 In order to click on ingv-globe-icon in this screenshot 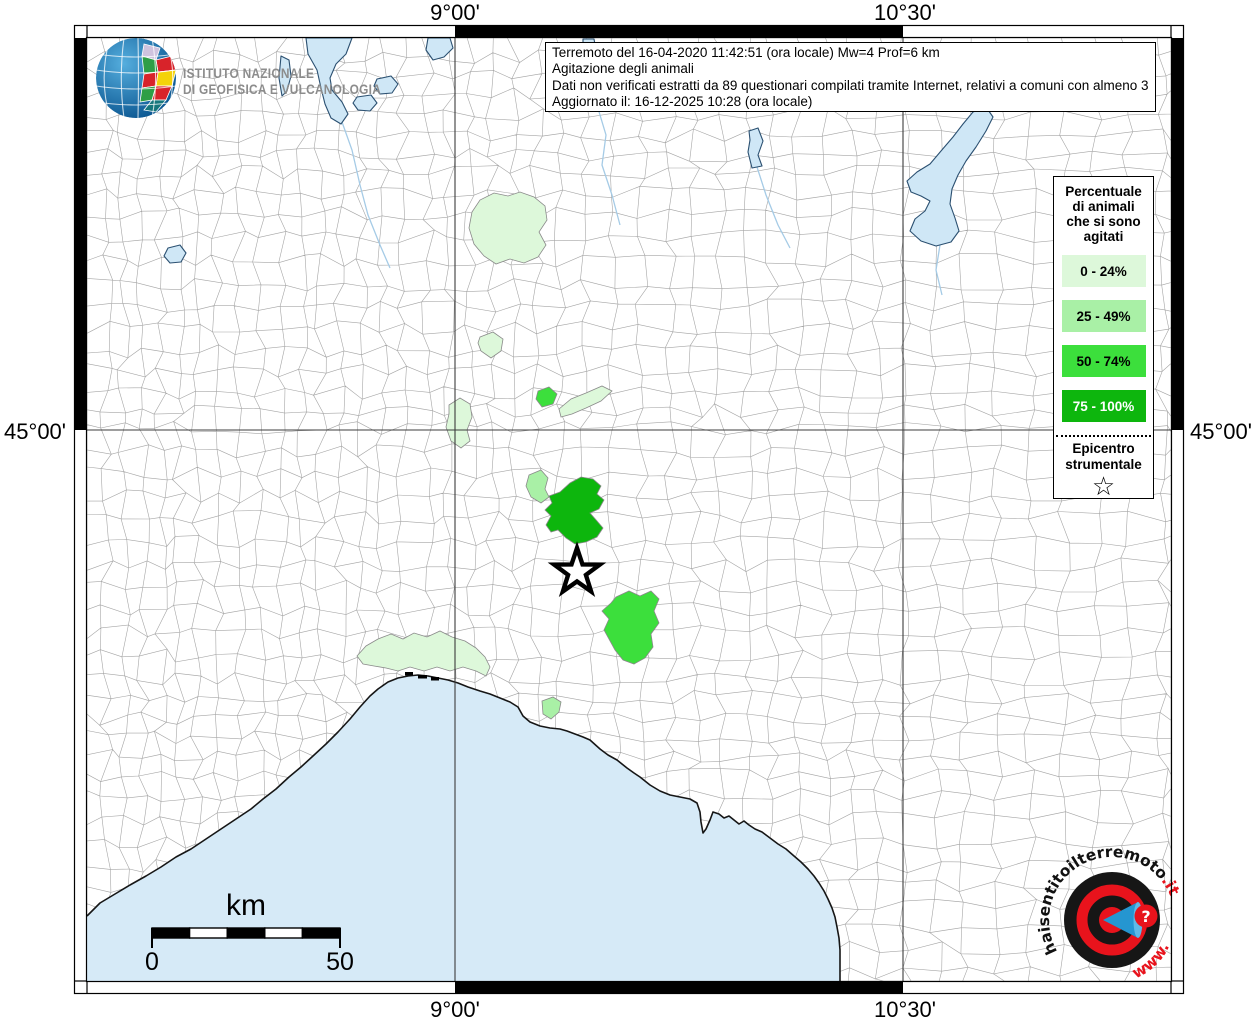, I will do `click(136, 78)`.